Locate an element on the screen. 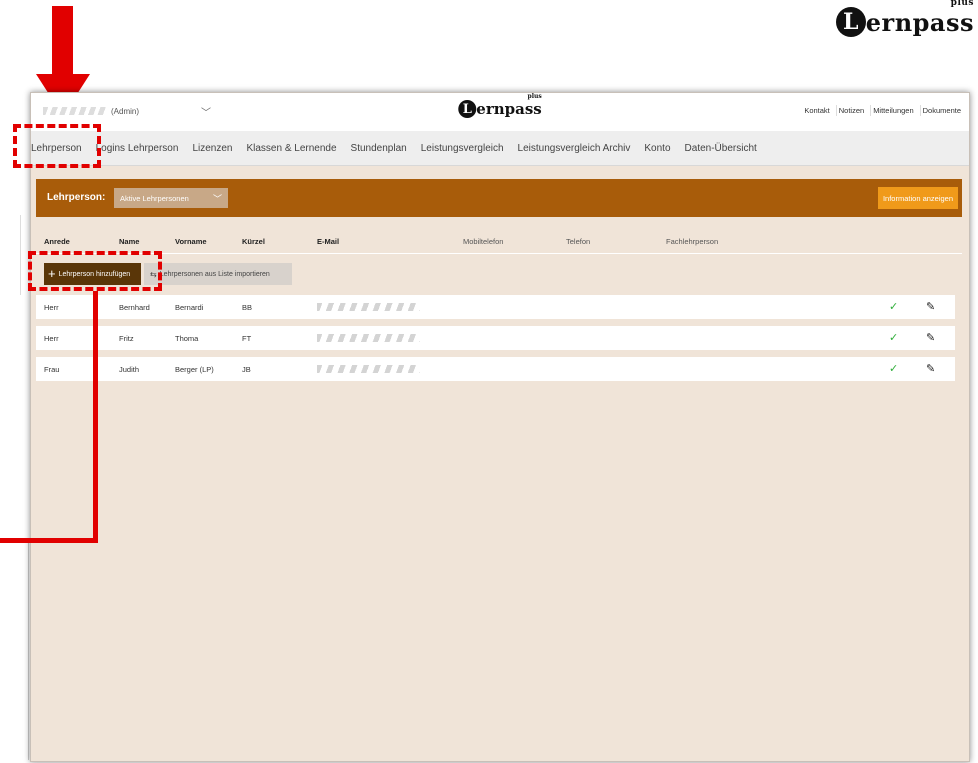 The width and height of the screenshot is (978, 763). import-teachers-button: ⇆ Lehrpersonen aus Liste importieren is located at coordinates (218, 274).